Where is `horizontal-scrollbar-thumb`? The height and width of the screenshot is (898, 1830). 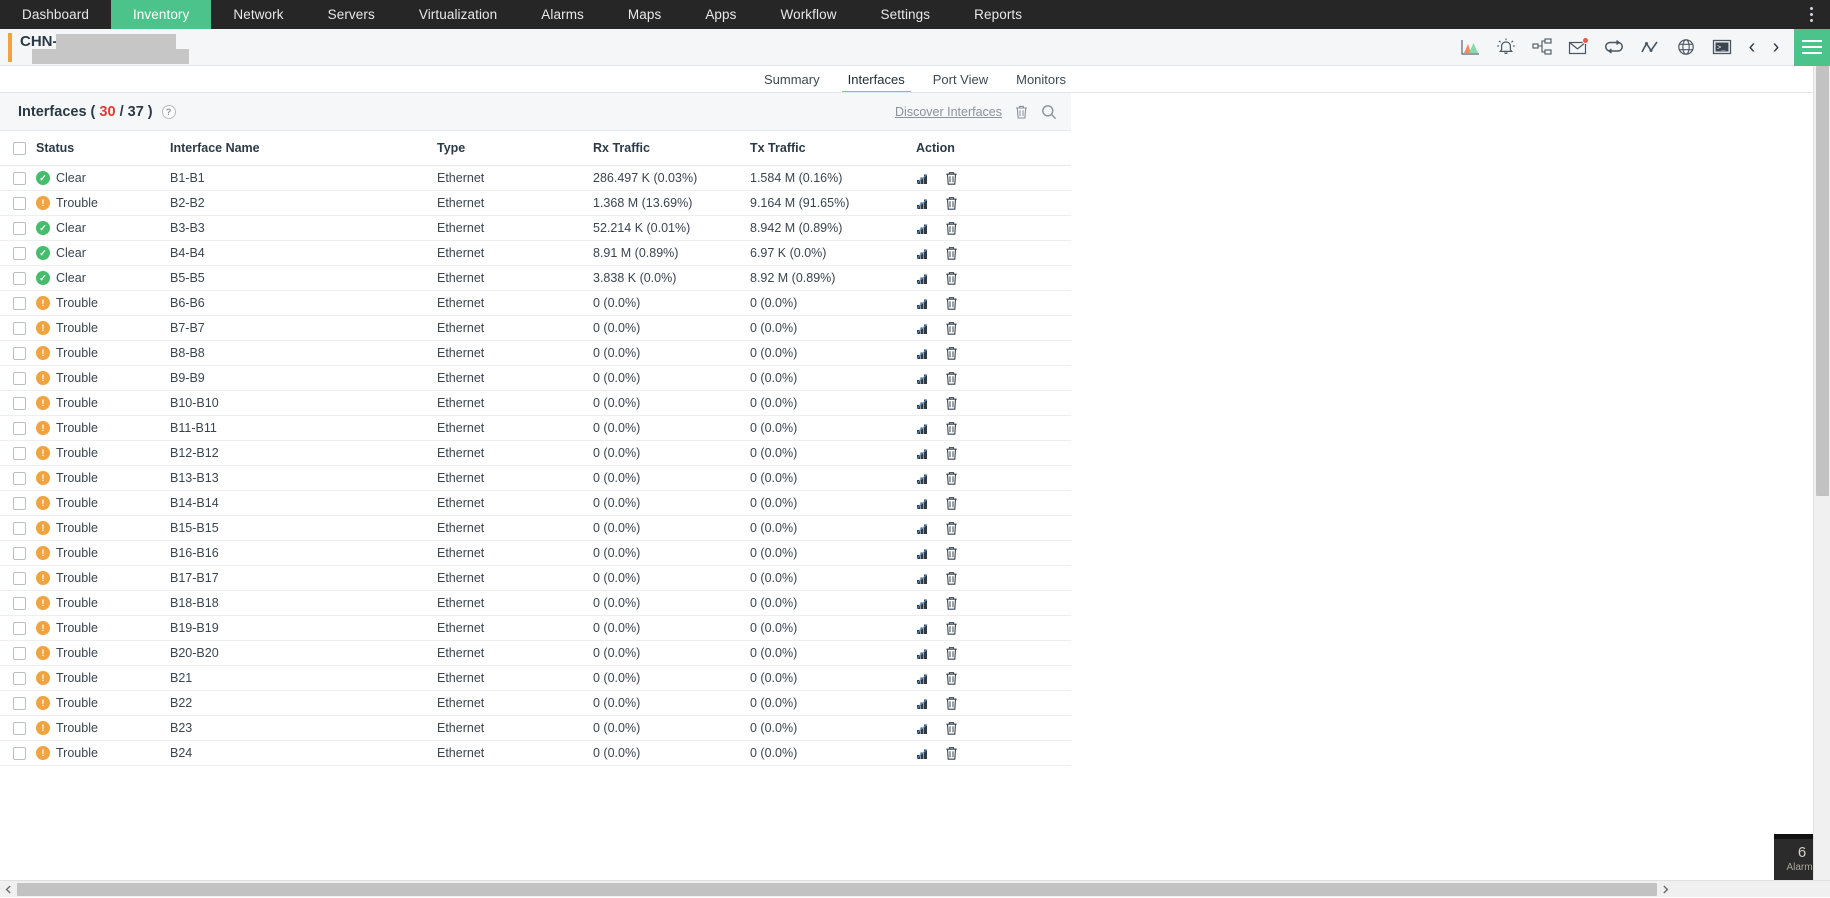
horizontal-scrollbar-thumb is located at coordinates (837, 889).